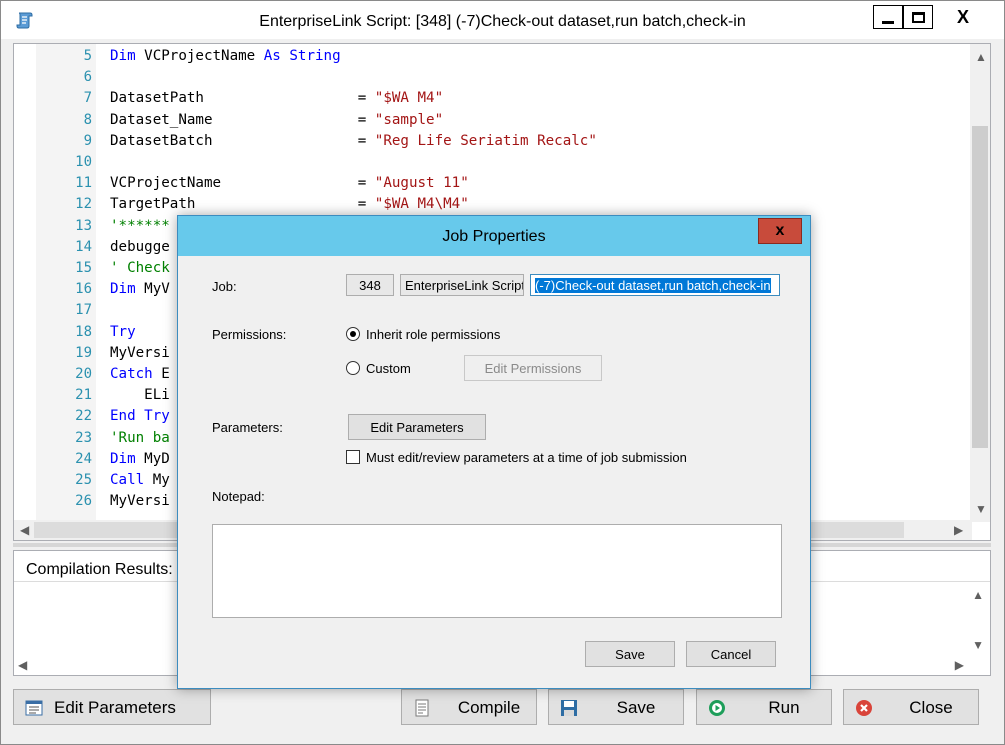 Image resolution: width=1005 pixels, height=745 pixels. What do you see at coordinates (87, 119) in the screenshot?
I see `line-number: 8` at bounding box center [87, 119].